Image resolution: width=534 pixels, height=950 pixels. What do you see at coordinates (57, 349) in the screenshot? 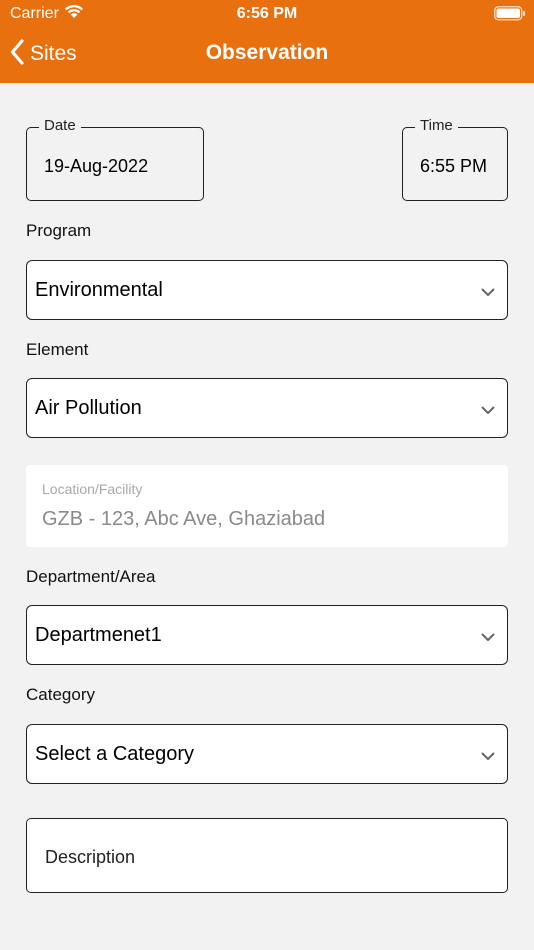
I see `element-label: Element` at bounding box center [57, 349].